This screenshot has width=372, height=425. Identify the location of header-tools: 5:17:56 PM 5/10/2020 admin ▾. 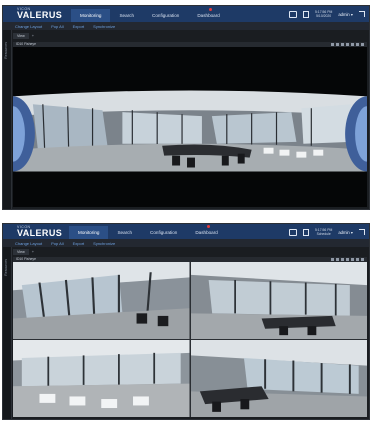
(326, 14).